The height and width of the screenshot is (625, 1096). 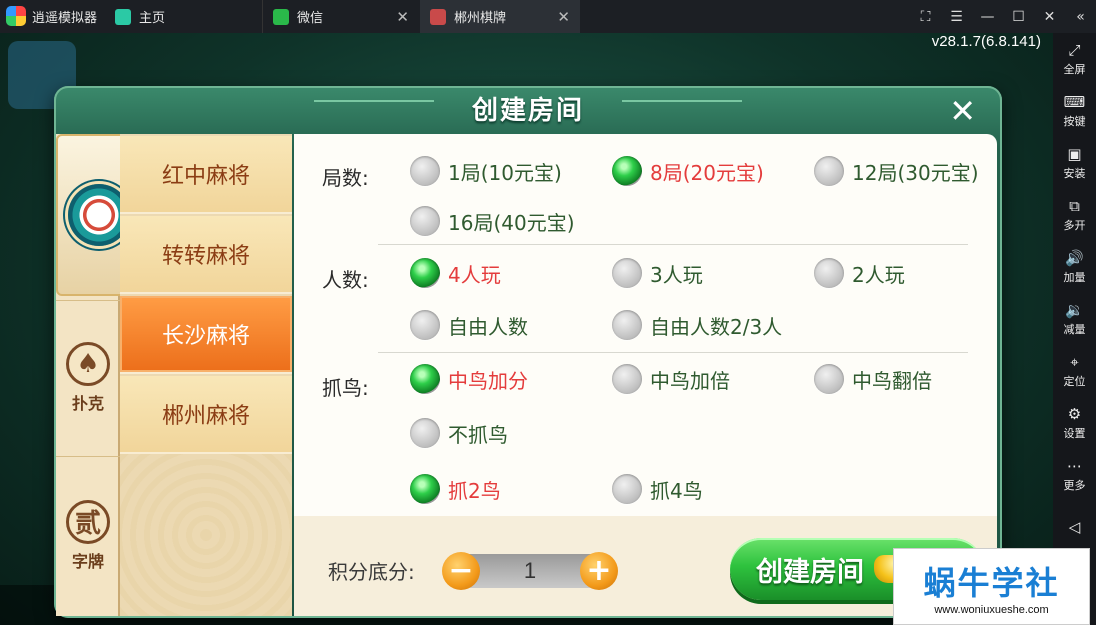 I want to click on plus-button: +, so click(x=599, y=571).